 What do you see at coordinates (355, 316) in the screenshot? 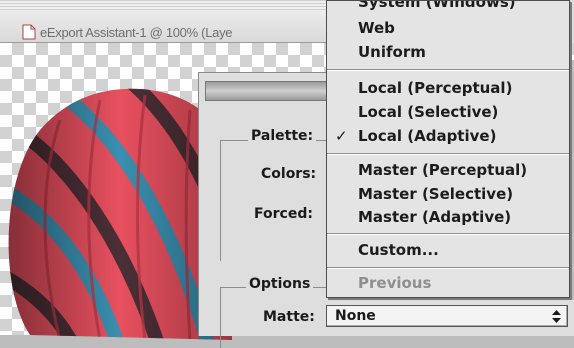
I see `matte-selected-value: None` at bounding box center [355, 316].